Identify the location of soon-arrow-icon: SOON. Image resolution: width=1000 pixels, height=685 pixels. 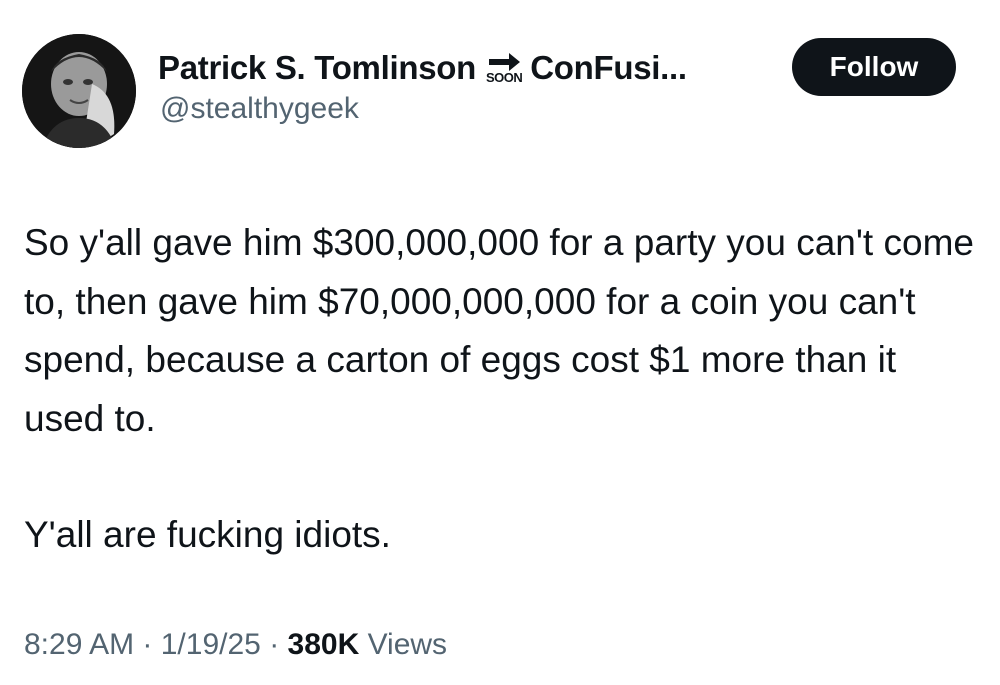
(504, 68).